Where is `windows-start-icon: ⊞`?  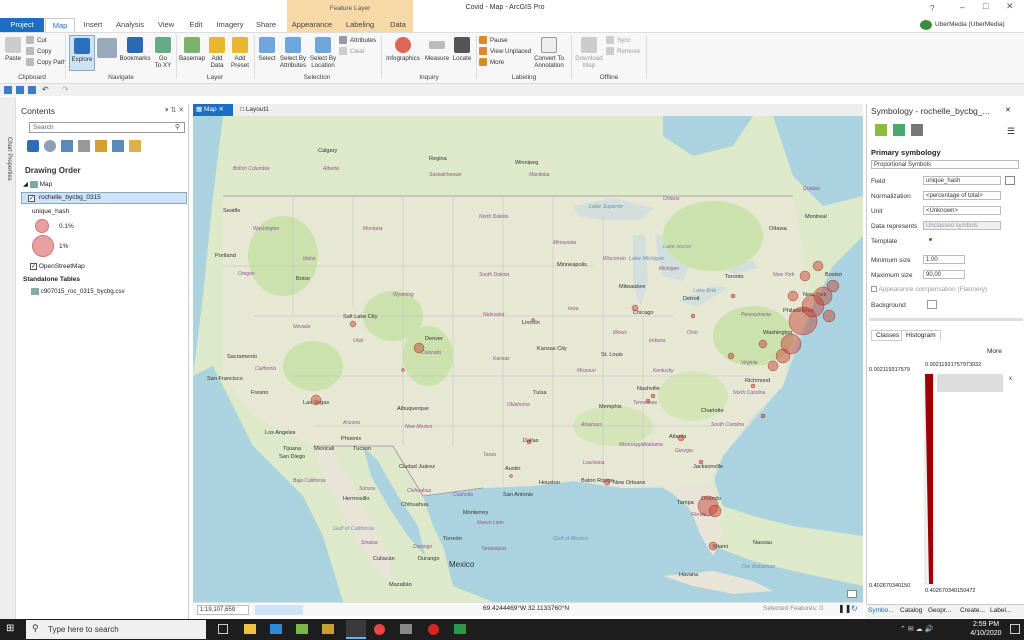
windows-start-icon: ⊞ is located at coordinates (10, 628).